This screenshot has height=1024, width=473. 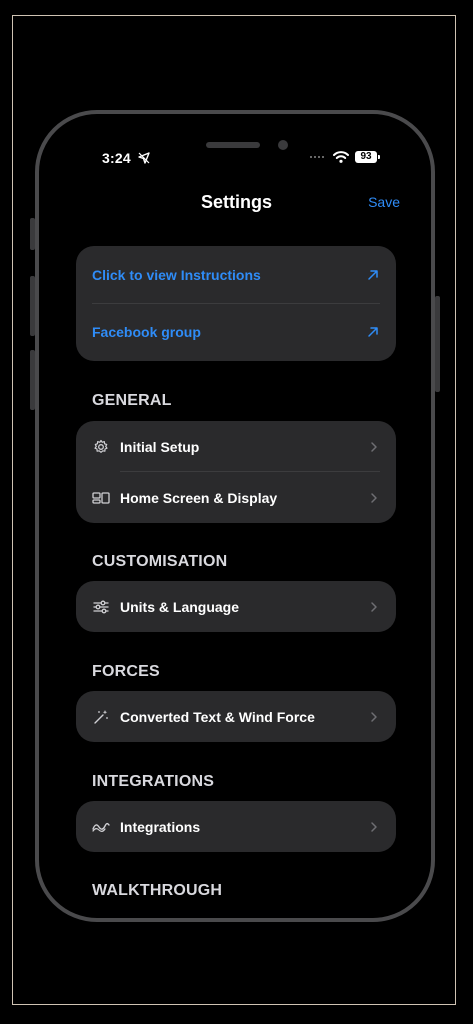 I want to click on gear-icon, so click(x=101, y=446).